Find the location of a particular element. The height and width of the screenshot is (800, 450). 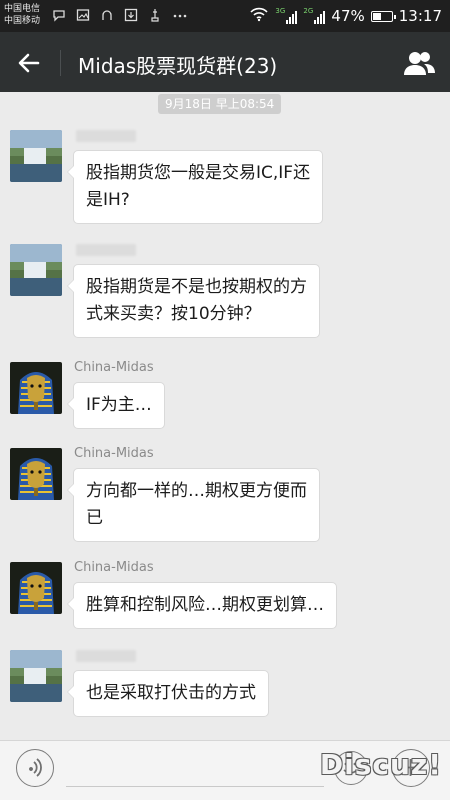

header-divider is located at coordinates (60, 63).